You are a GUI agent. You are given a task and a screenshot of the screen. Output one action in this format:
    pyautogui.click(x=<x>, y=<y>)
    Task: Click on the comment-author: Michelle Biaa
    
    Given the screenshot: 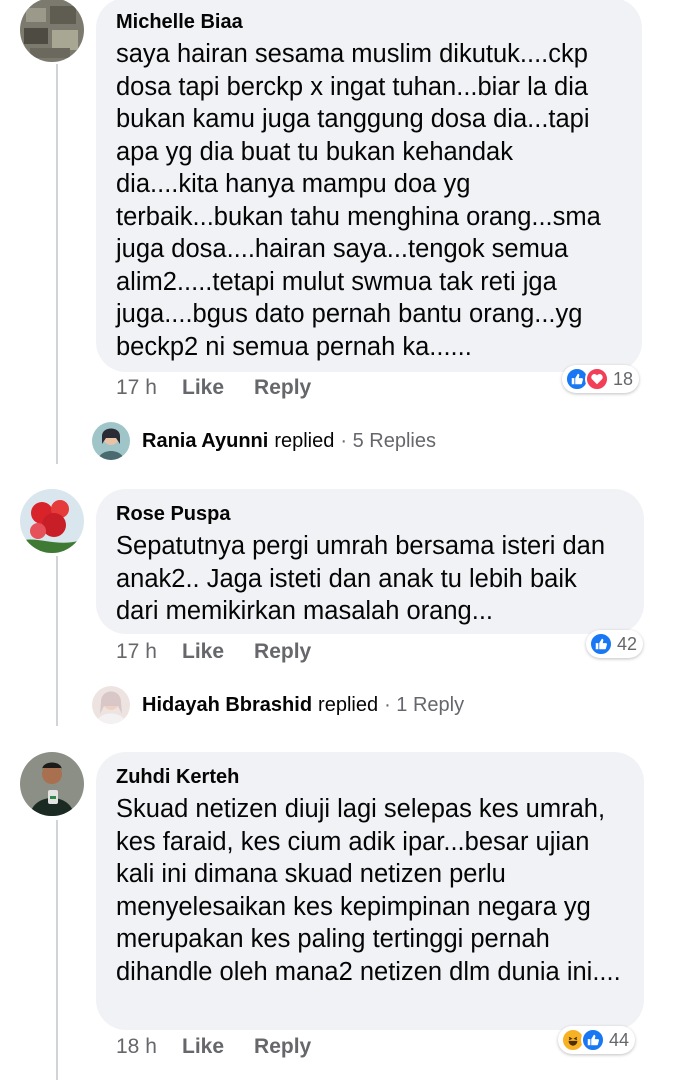 What is the action you would take?
    pyautogui.click(x=369, y=22)
    